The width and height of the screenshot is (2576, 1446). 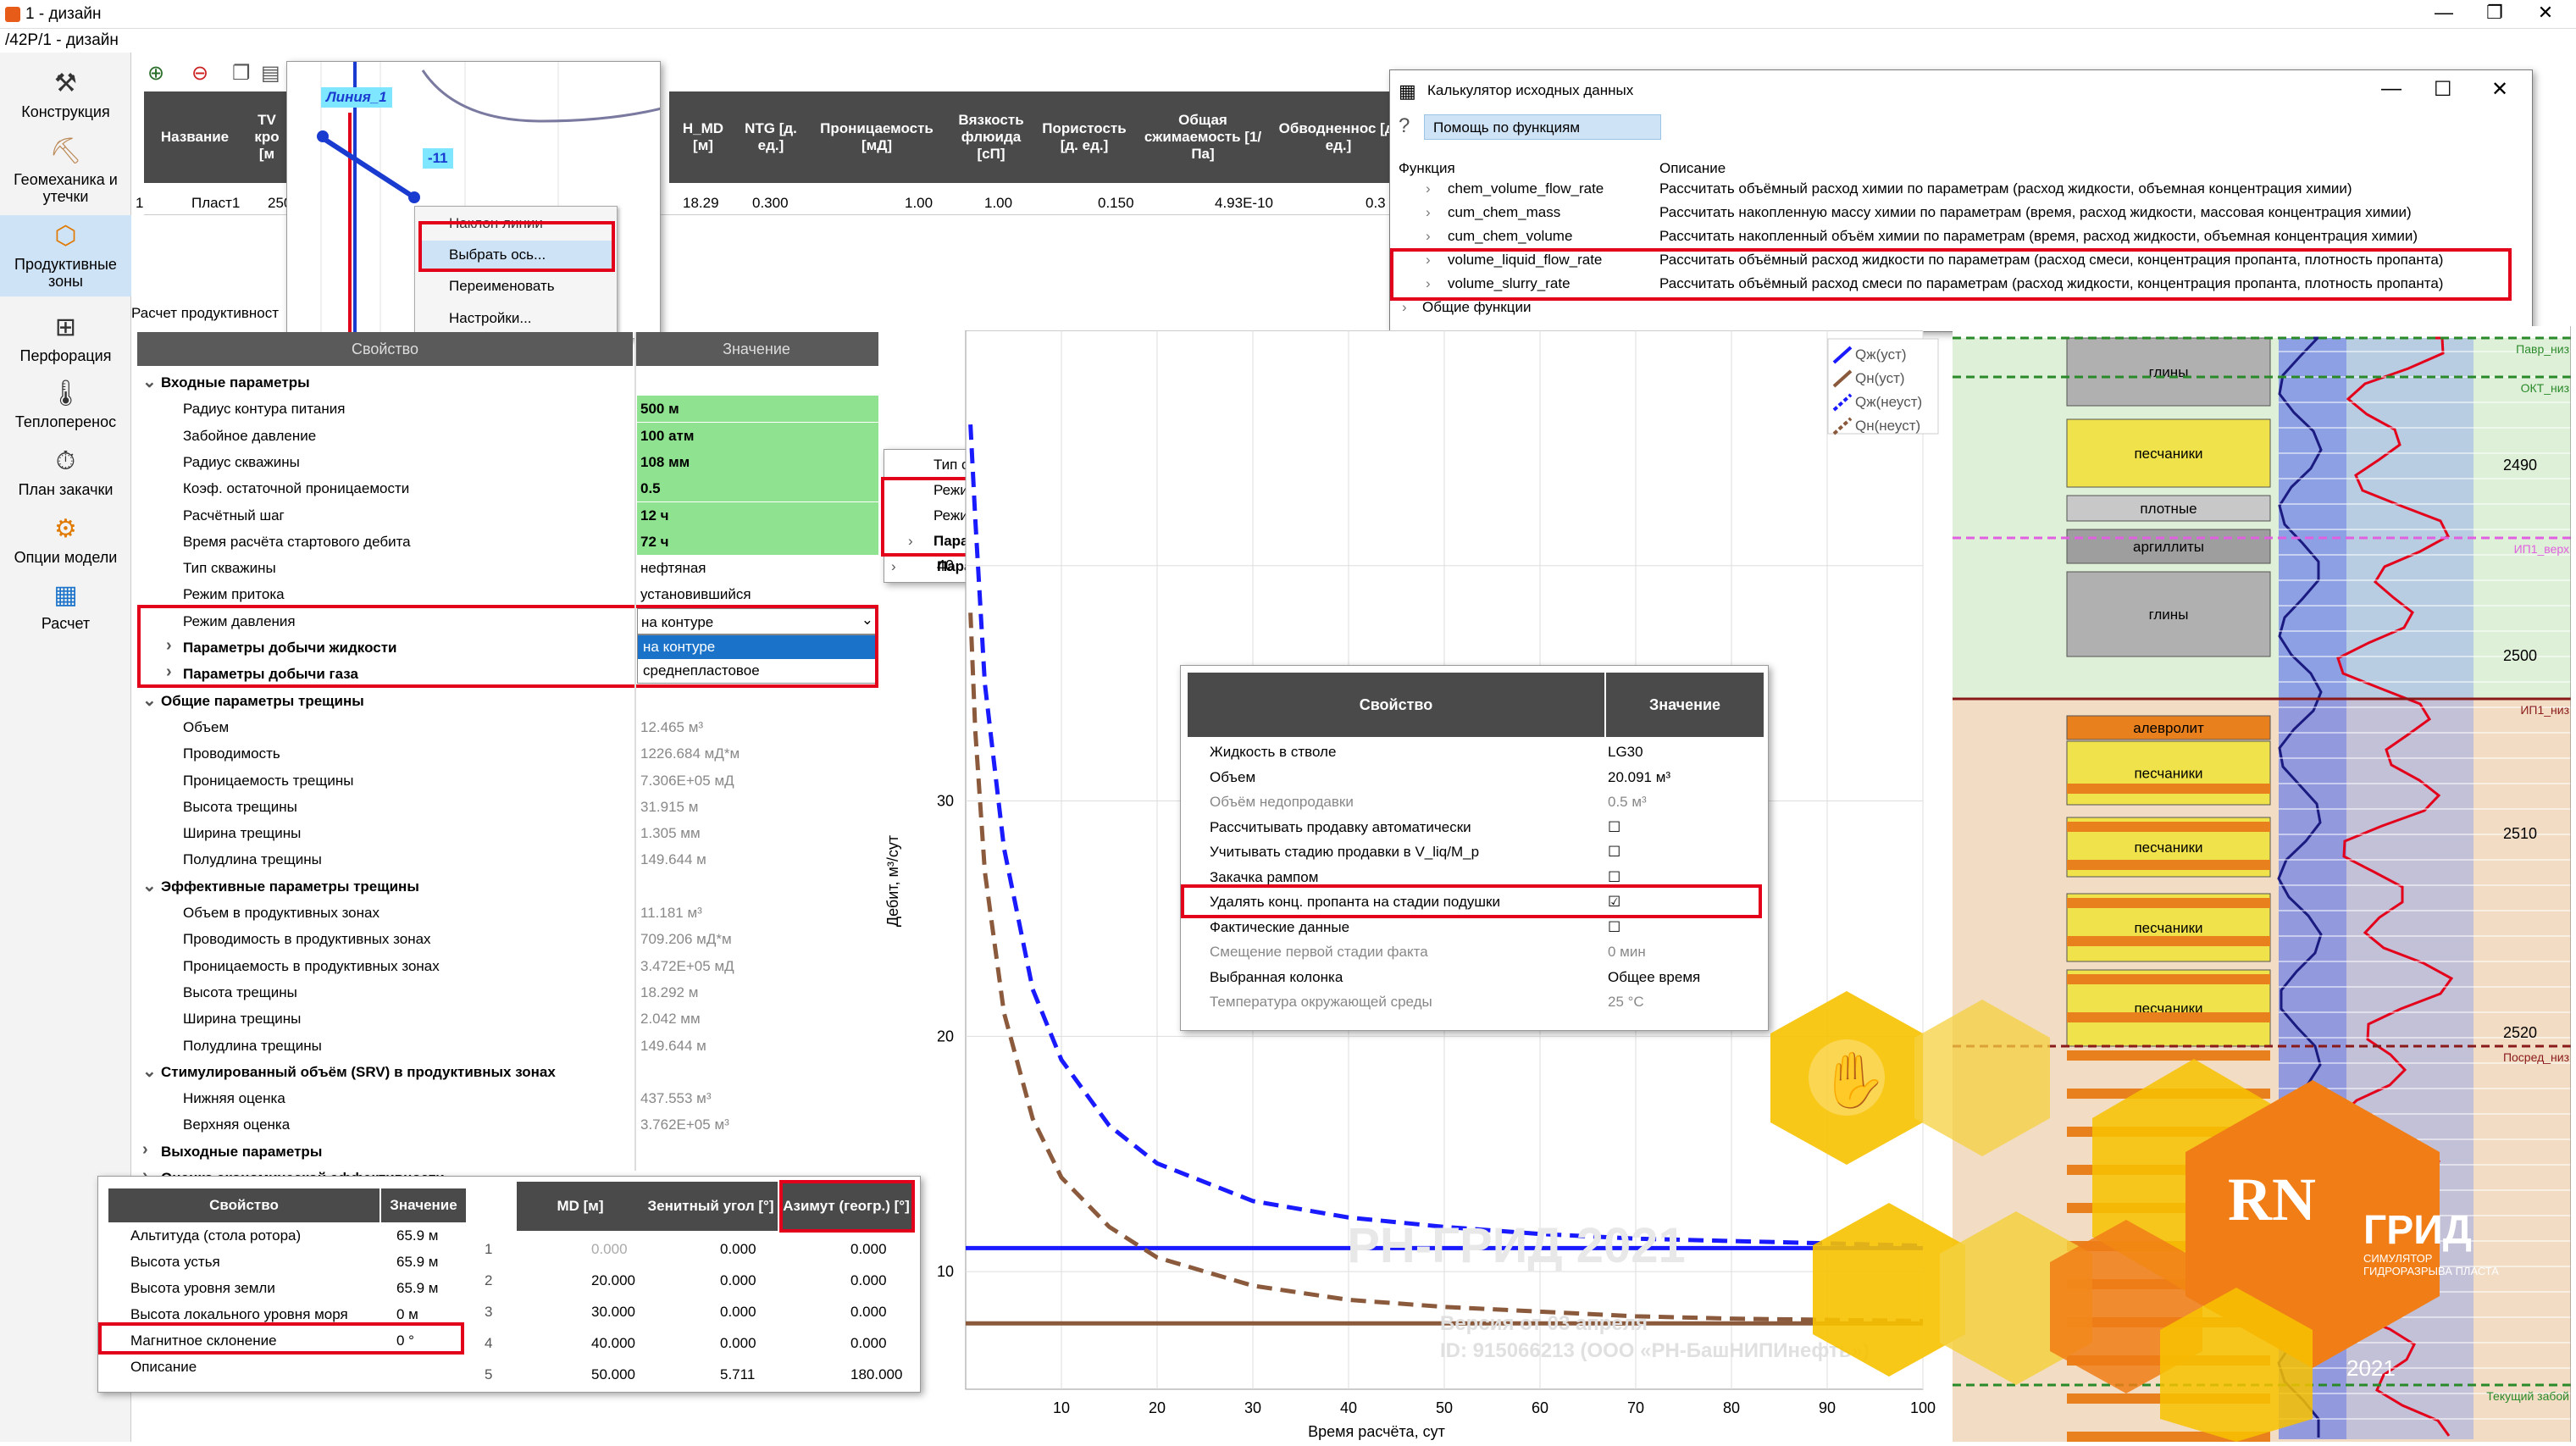 What do you see at coordinates (877, 137) in the screenshot?
I see `col-header: Проницаемость [мД]` at bounding box center [877, 137].